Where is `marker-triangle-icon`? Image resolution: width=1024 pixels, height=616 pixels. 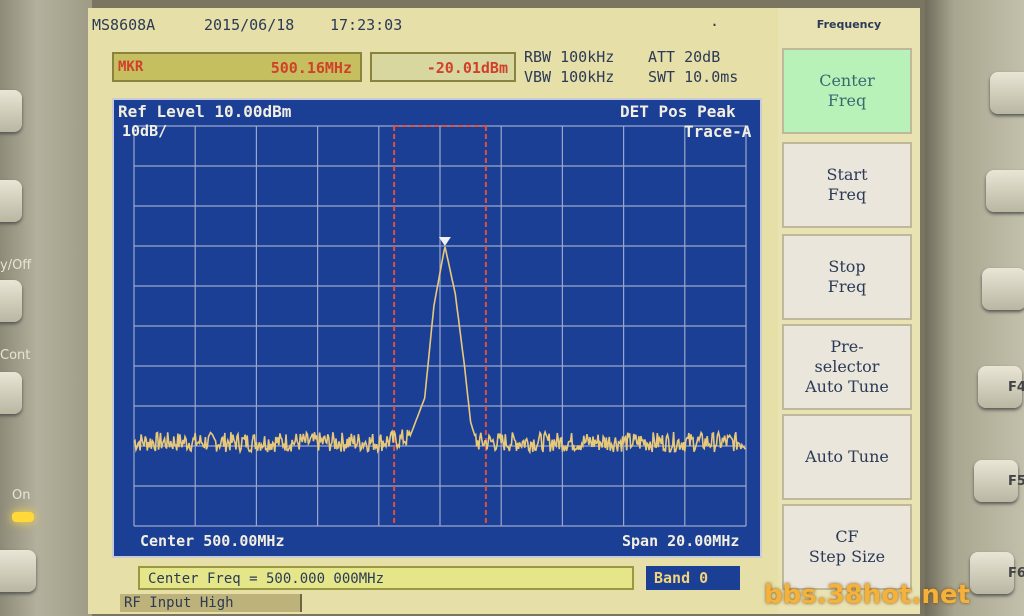 marker-triangle-icon is located at coordinates (444, 242).